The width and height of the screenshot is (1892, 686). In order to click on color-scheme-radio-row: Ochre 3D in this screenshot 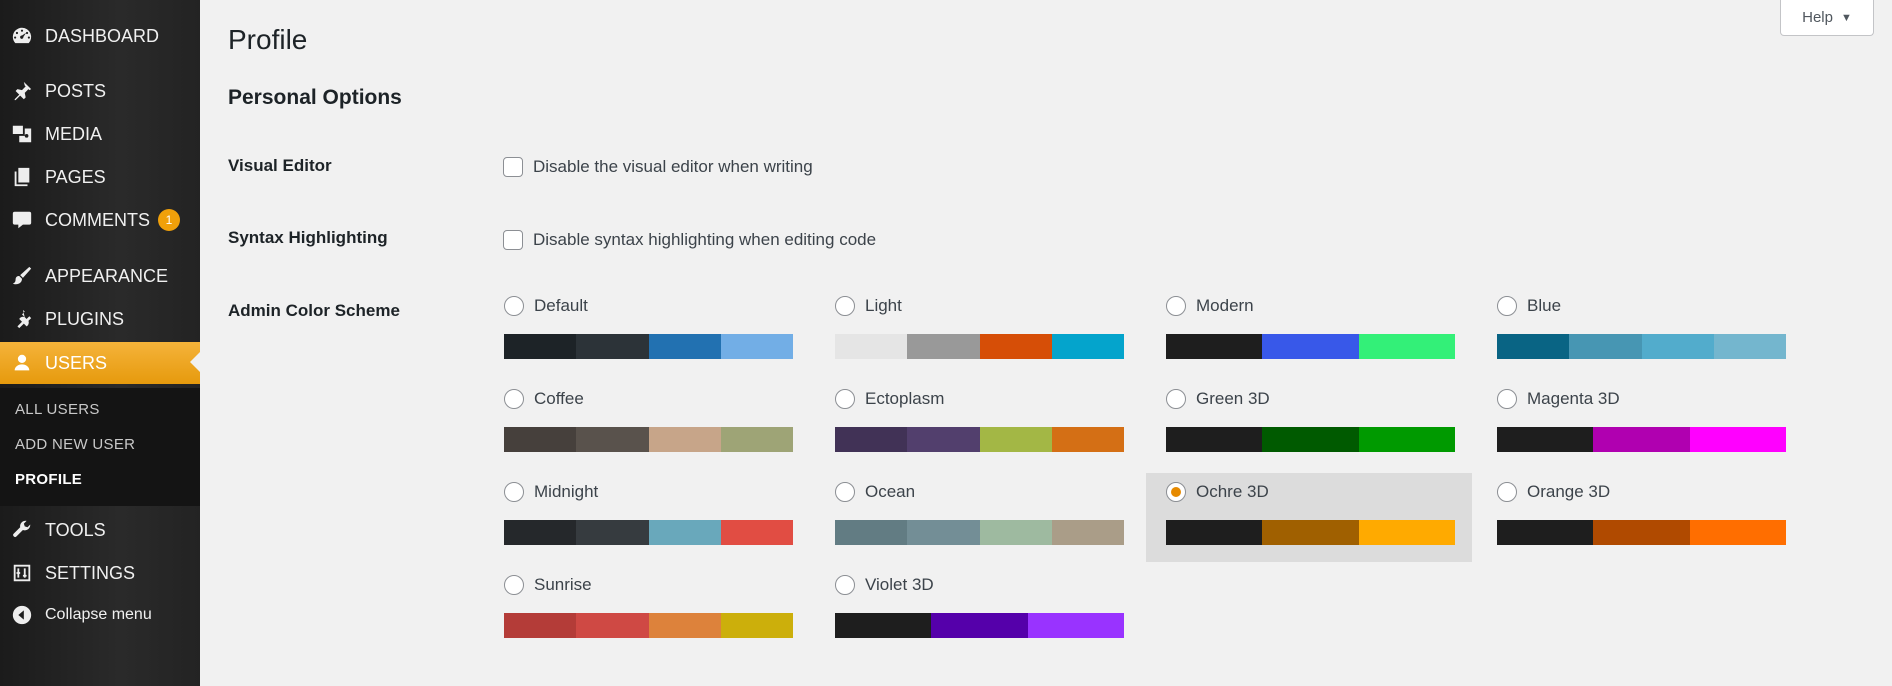, I will do `click(1217, 492)`.